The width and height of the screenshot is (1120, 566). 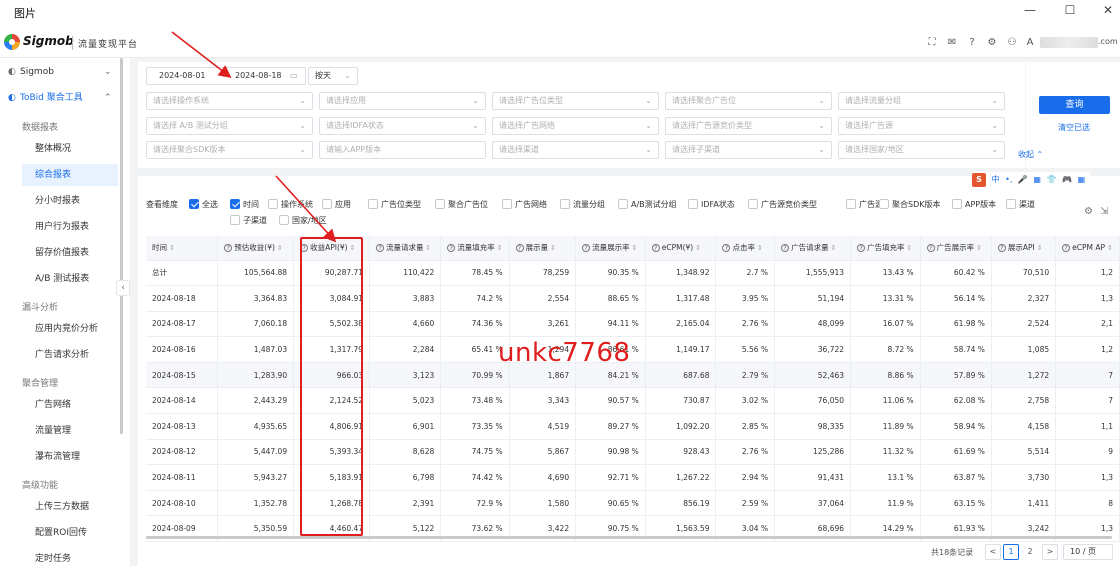 I want to click on channel-select: 请选择渠道 ⌄, so click(x=575, y=150).